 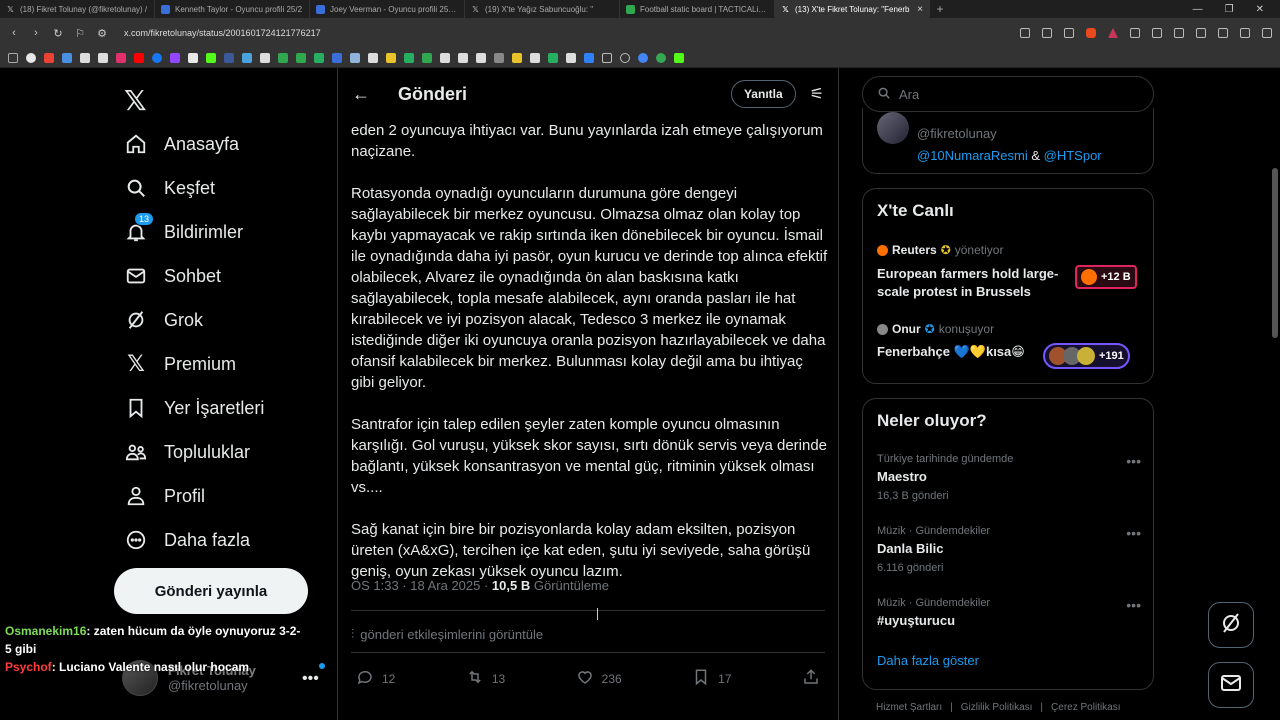 What do you see at coordinates (542, 9) in the screenshot?
I see `browser-tab: 𝕏 (19) X'te Yağız Sabuncuoğlu: "` at bounding box center [542, 9].